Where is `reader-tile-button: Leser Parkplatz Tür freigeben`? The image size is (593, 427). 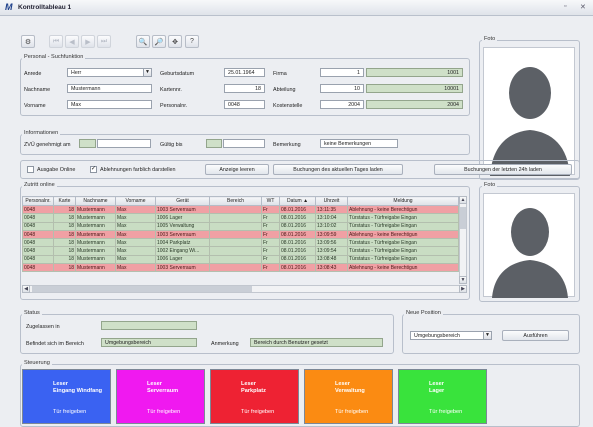
reader-tile-button: Leser Parkplatz Tür freigeben is located at coordinates (254, 396).